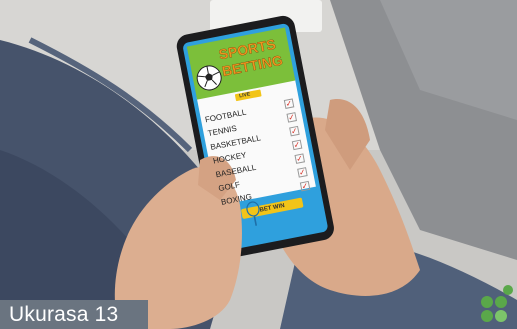  What do you see at coordinates (244, 95) in the screenshot?
I see `live-label: LIVE` at bounding box center [244, 95].